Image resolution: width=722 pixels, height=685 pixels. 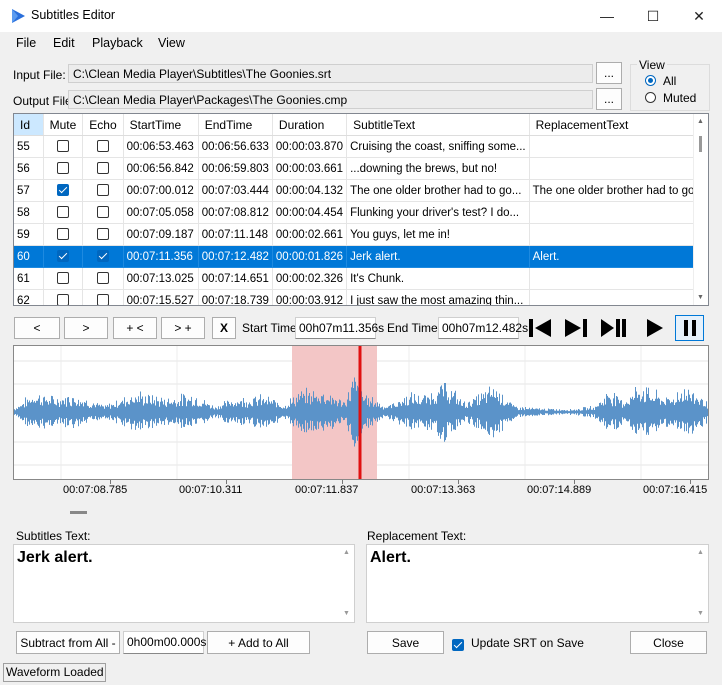 I want to click on maximize-button: ☐, so click(x=653, y=16).